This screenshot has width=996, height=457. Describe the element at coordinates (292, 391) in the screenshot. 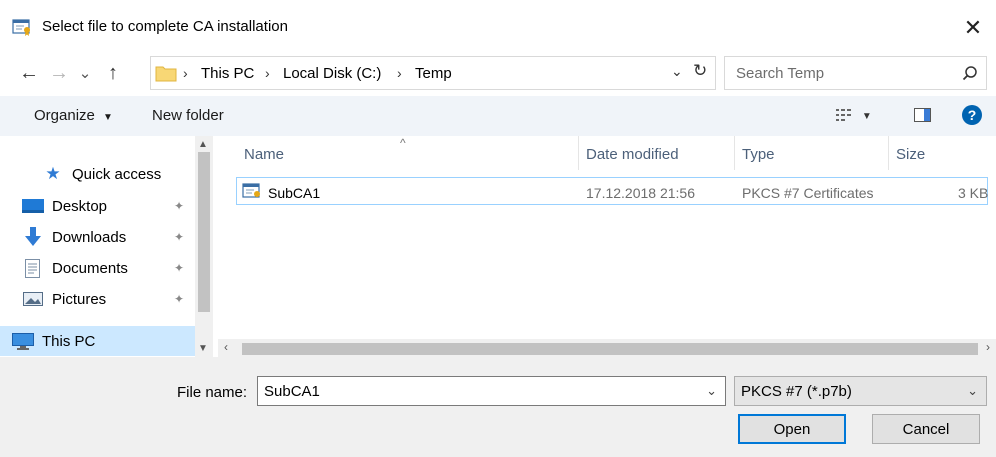

I see `file-name-value: SubCA1` at that location.